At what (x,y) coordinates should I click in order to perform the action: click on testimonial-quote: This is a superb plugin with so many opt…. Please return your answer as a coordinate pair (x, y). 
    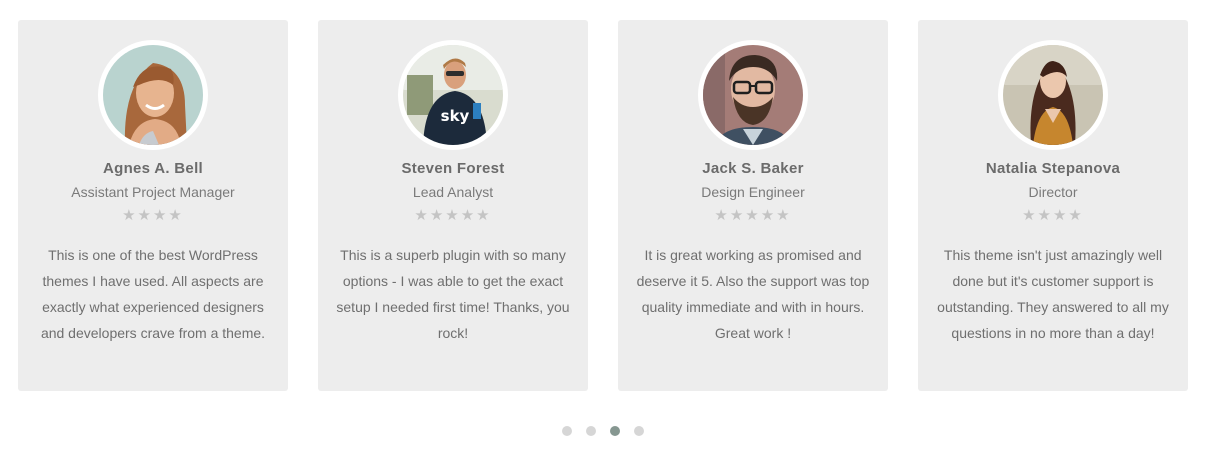
    Looking at the image, I should click on (453, 294).